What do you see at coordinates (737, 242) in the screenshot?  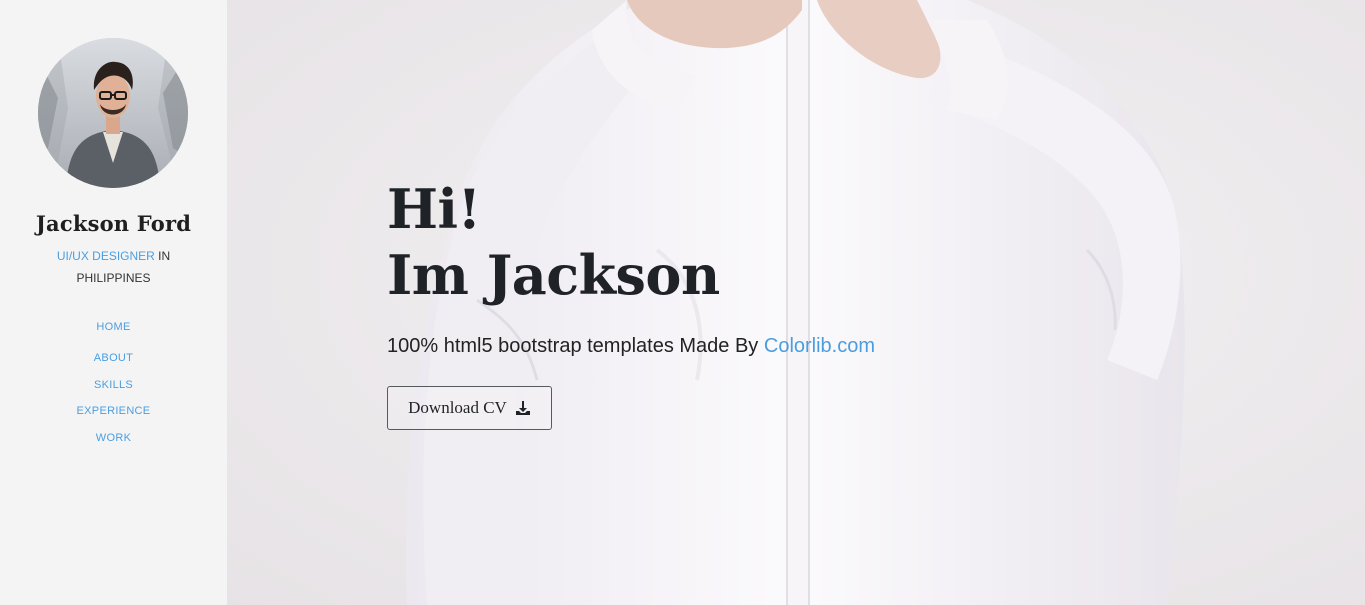 I see `hero-headline: Hi! Im Jackson` at bounding box center [737, 242].